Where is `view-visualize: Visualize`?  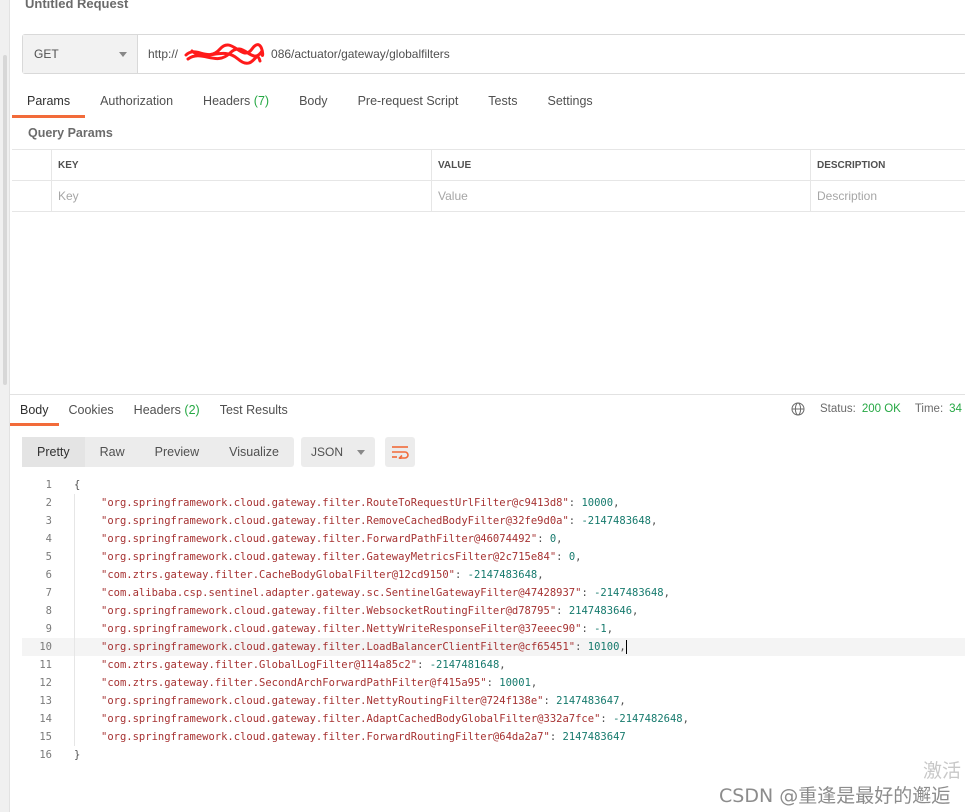 view-visualize: Visualize is located at coordinates (254, 452).